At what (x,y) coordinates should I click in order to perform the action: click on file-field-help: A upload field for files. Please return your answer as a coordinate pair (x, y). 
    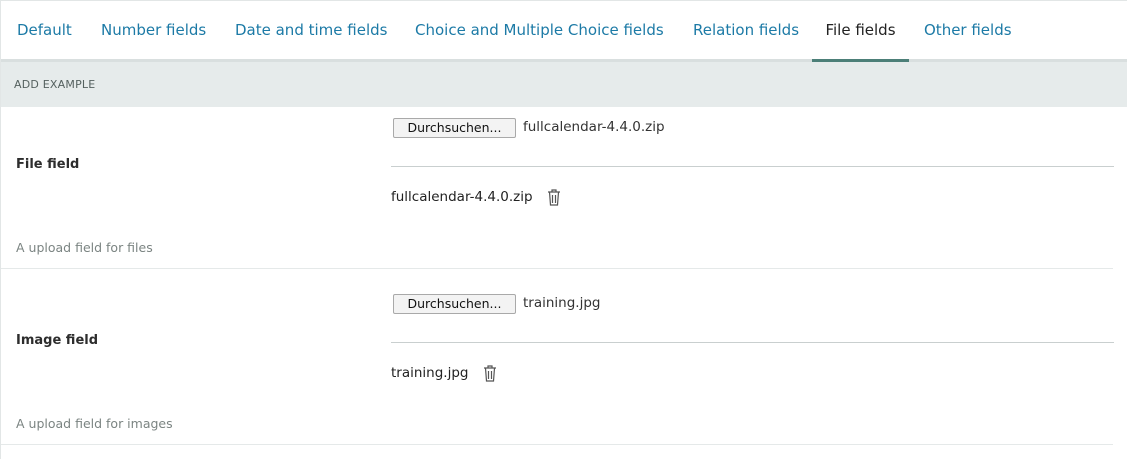
    Looking at the image, I should click on (84, 247).